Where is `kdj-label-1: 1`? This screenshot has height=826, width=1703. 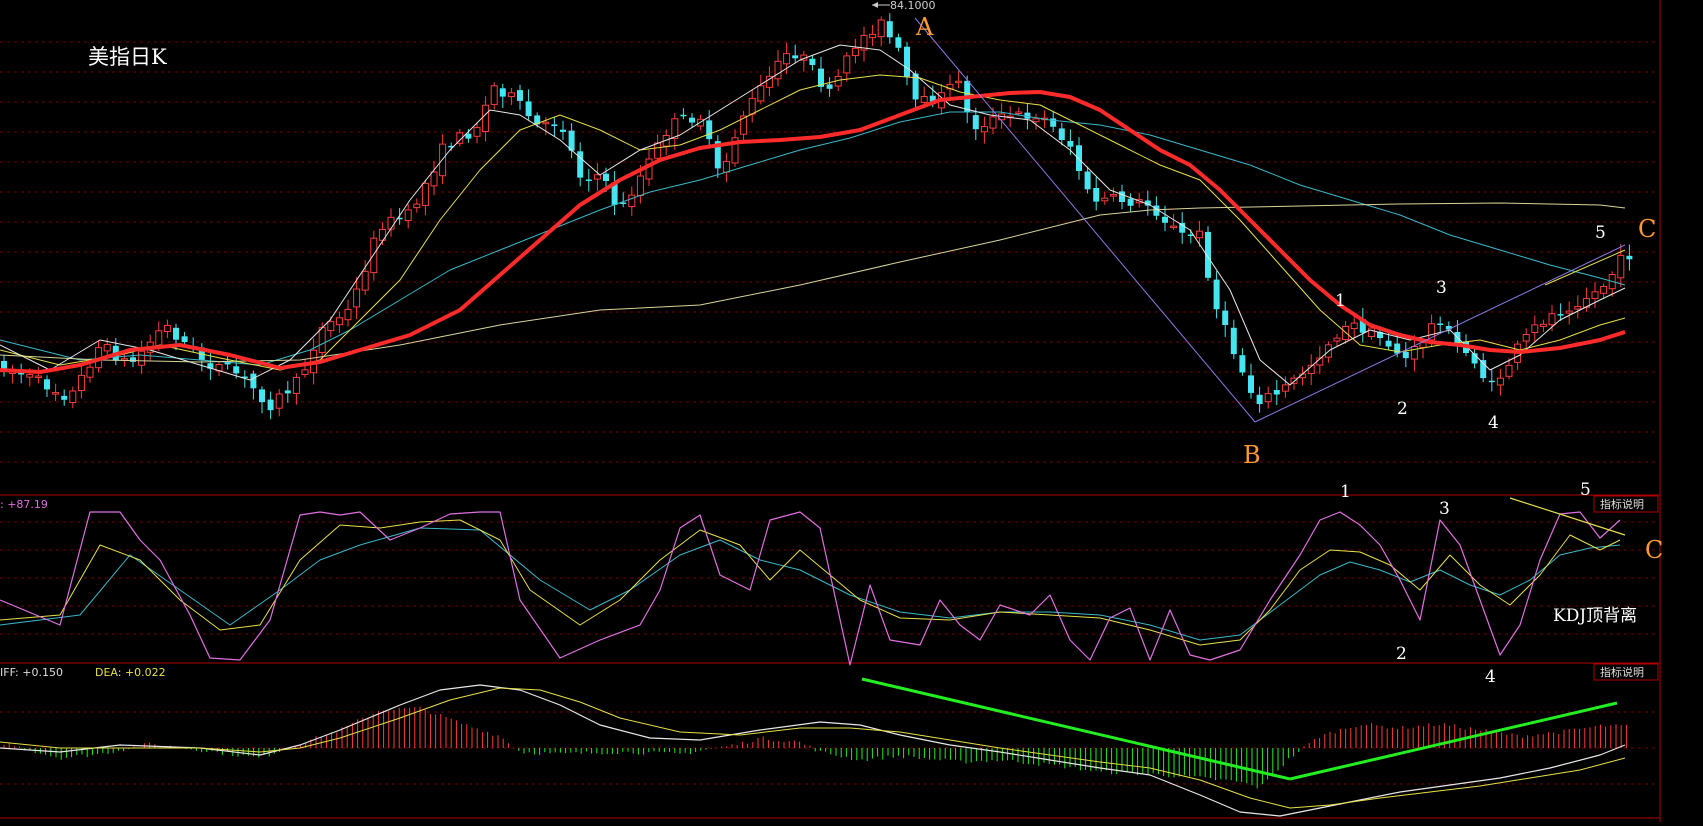
kdj-label-1: 1 is located at coordinates (1345, 492).